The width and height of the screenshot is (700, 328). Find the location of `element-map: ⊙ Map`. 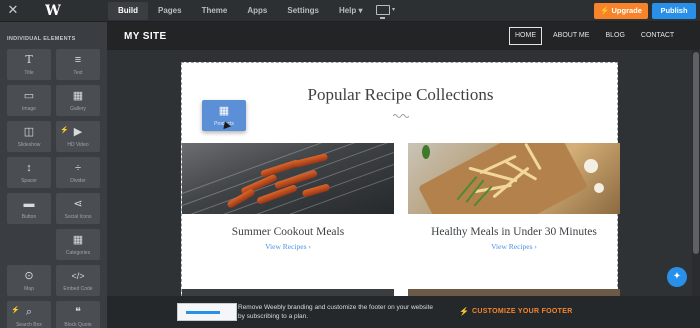

element-map: ⊙ Map is located at coordinates (29, 280).